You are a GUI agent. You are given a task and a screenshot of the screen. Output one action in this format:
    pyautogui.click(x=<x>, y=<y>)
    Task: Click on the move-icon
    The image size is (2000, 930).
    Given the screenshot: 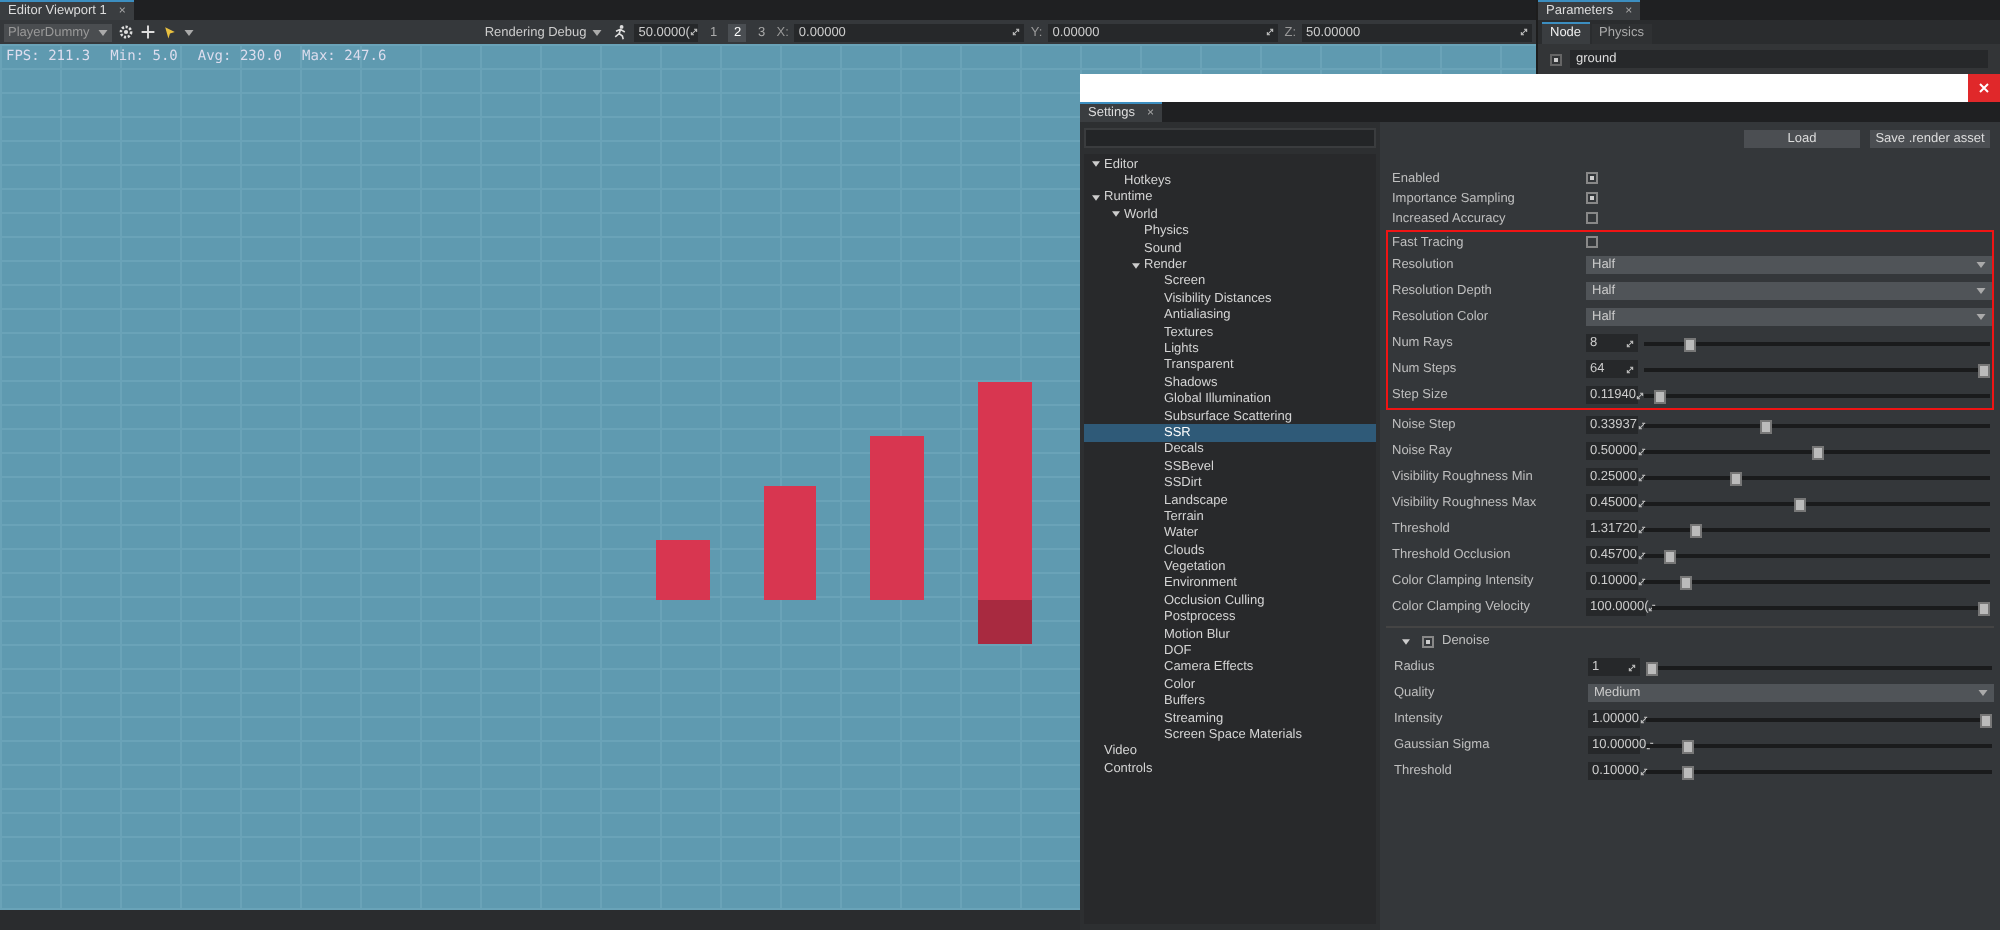 What is the action you would take?
    pyautogui.click(x=148, y=32)
    